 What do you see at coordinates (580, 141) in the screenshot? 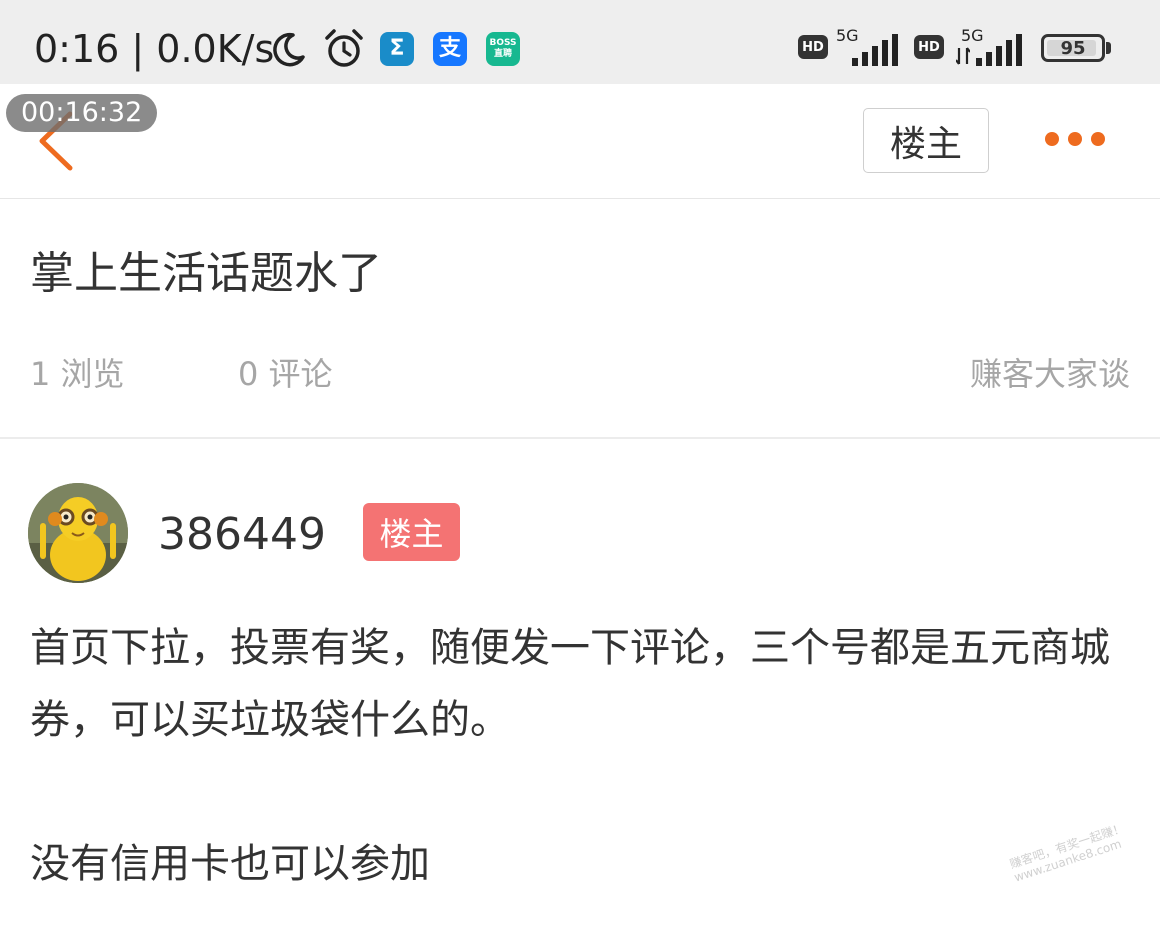
I see `nav-bar: 楼主` at bounding box center [580, 141].